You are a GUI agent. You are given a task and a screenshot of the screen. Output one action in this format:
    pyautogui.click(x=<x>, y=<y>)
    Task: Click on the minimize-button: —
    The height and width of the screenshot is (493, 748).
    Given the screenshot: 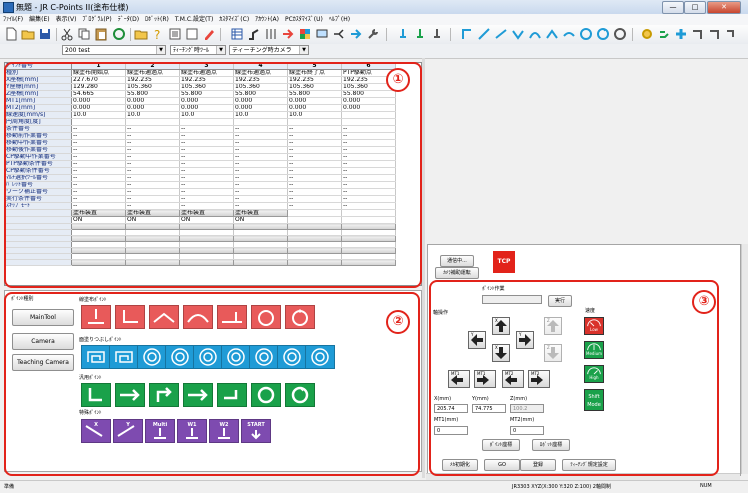 What is the action you would take?
    pyautogui.click(x=673, y=7)
    